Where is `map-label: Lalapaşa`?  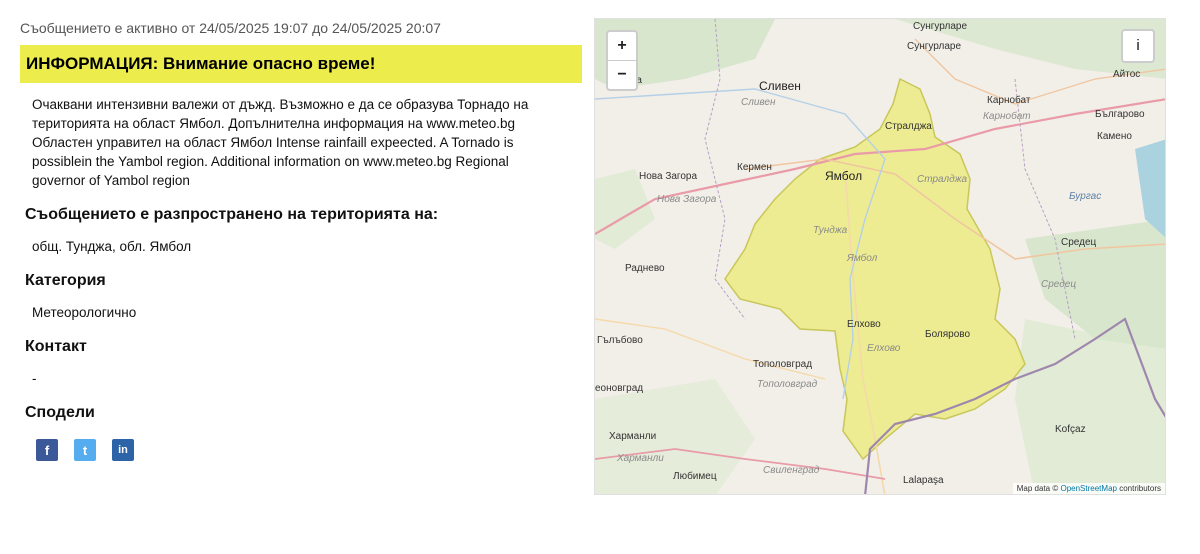 map-label: Lalapaşa is located at coordinates (923, 480).